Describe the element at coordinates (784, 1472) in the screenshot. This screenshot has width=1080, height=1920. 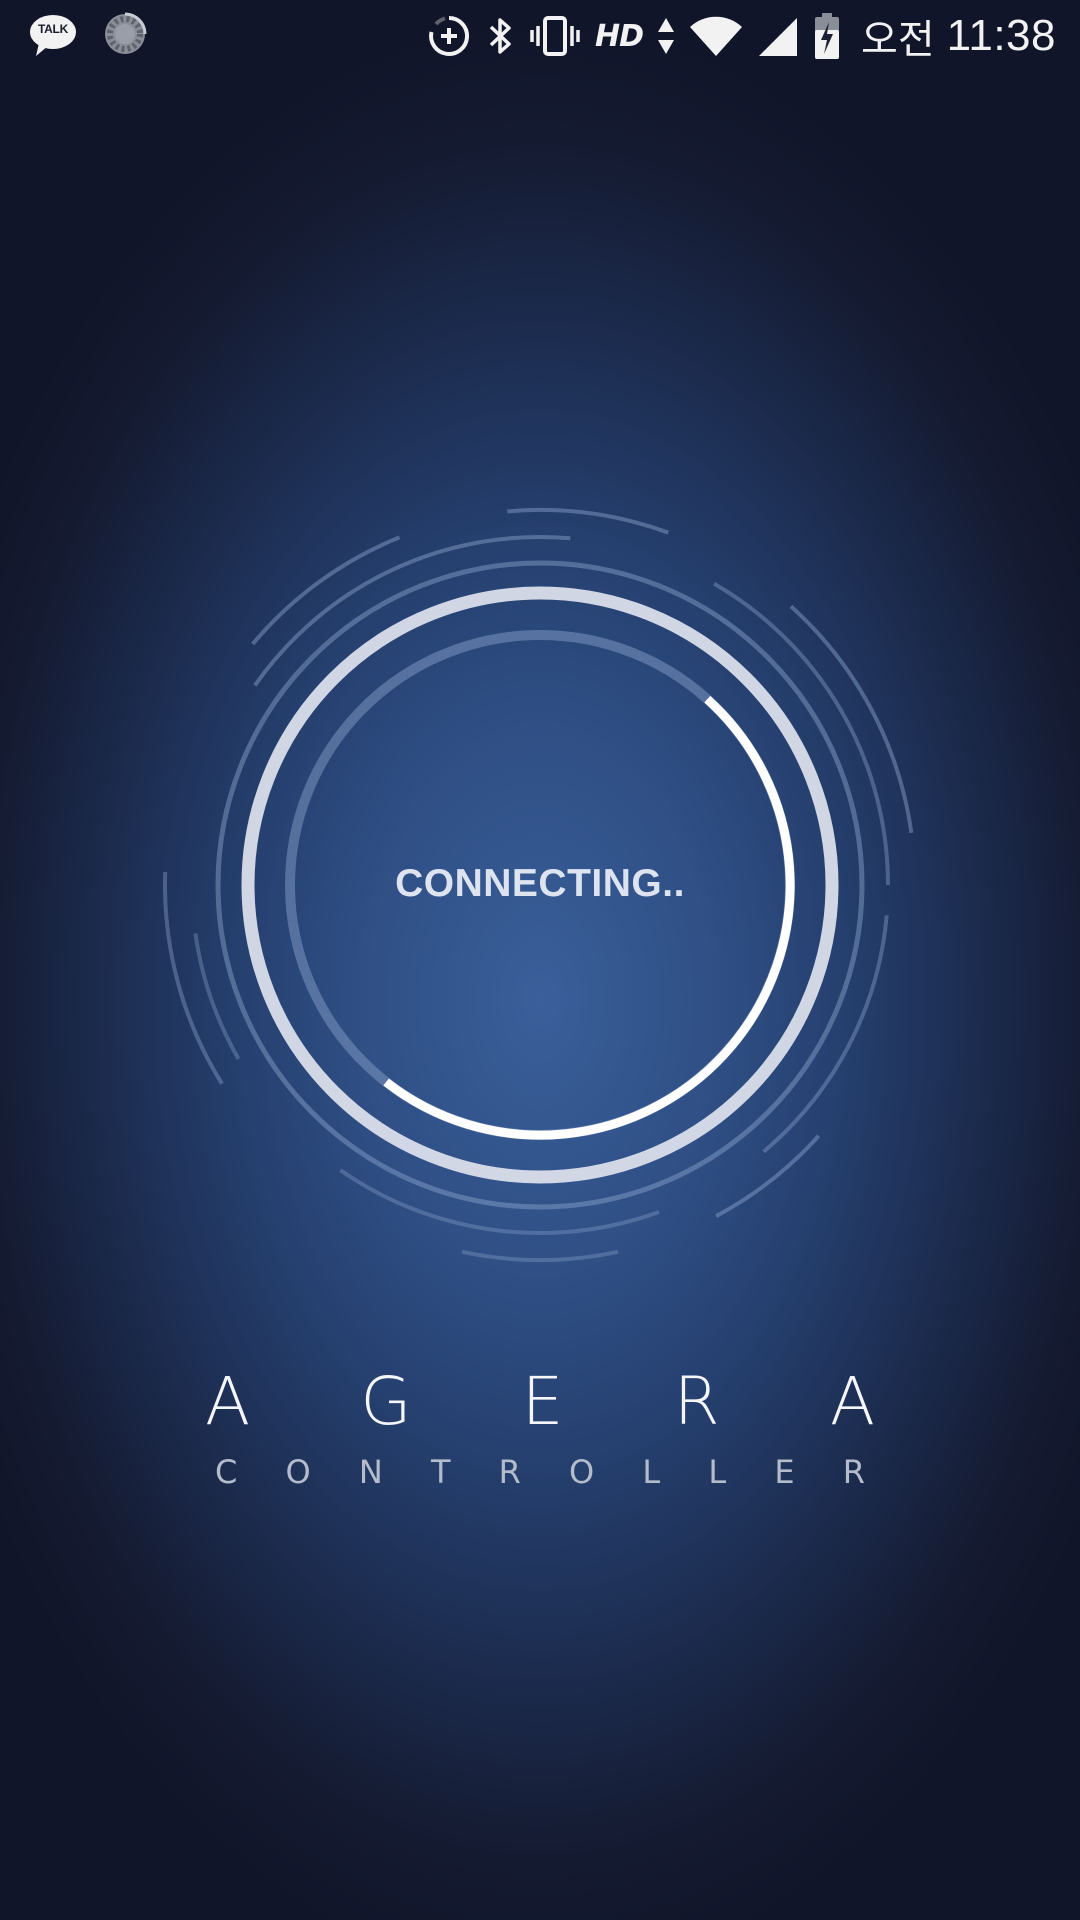
I see `brand-subtitle-letter: E` at that location.